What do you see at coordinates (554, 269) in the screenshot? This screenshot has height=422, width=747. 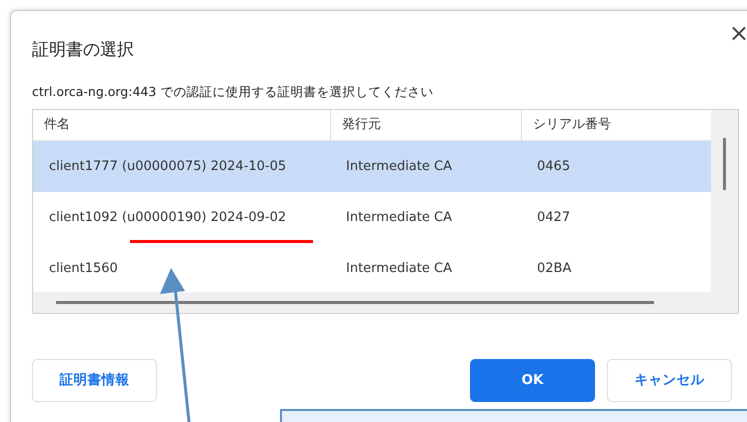 I see `table-cell-text: 02BA` at bounding box center [554, 269].